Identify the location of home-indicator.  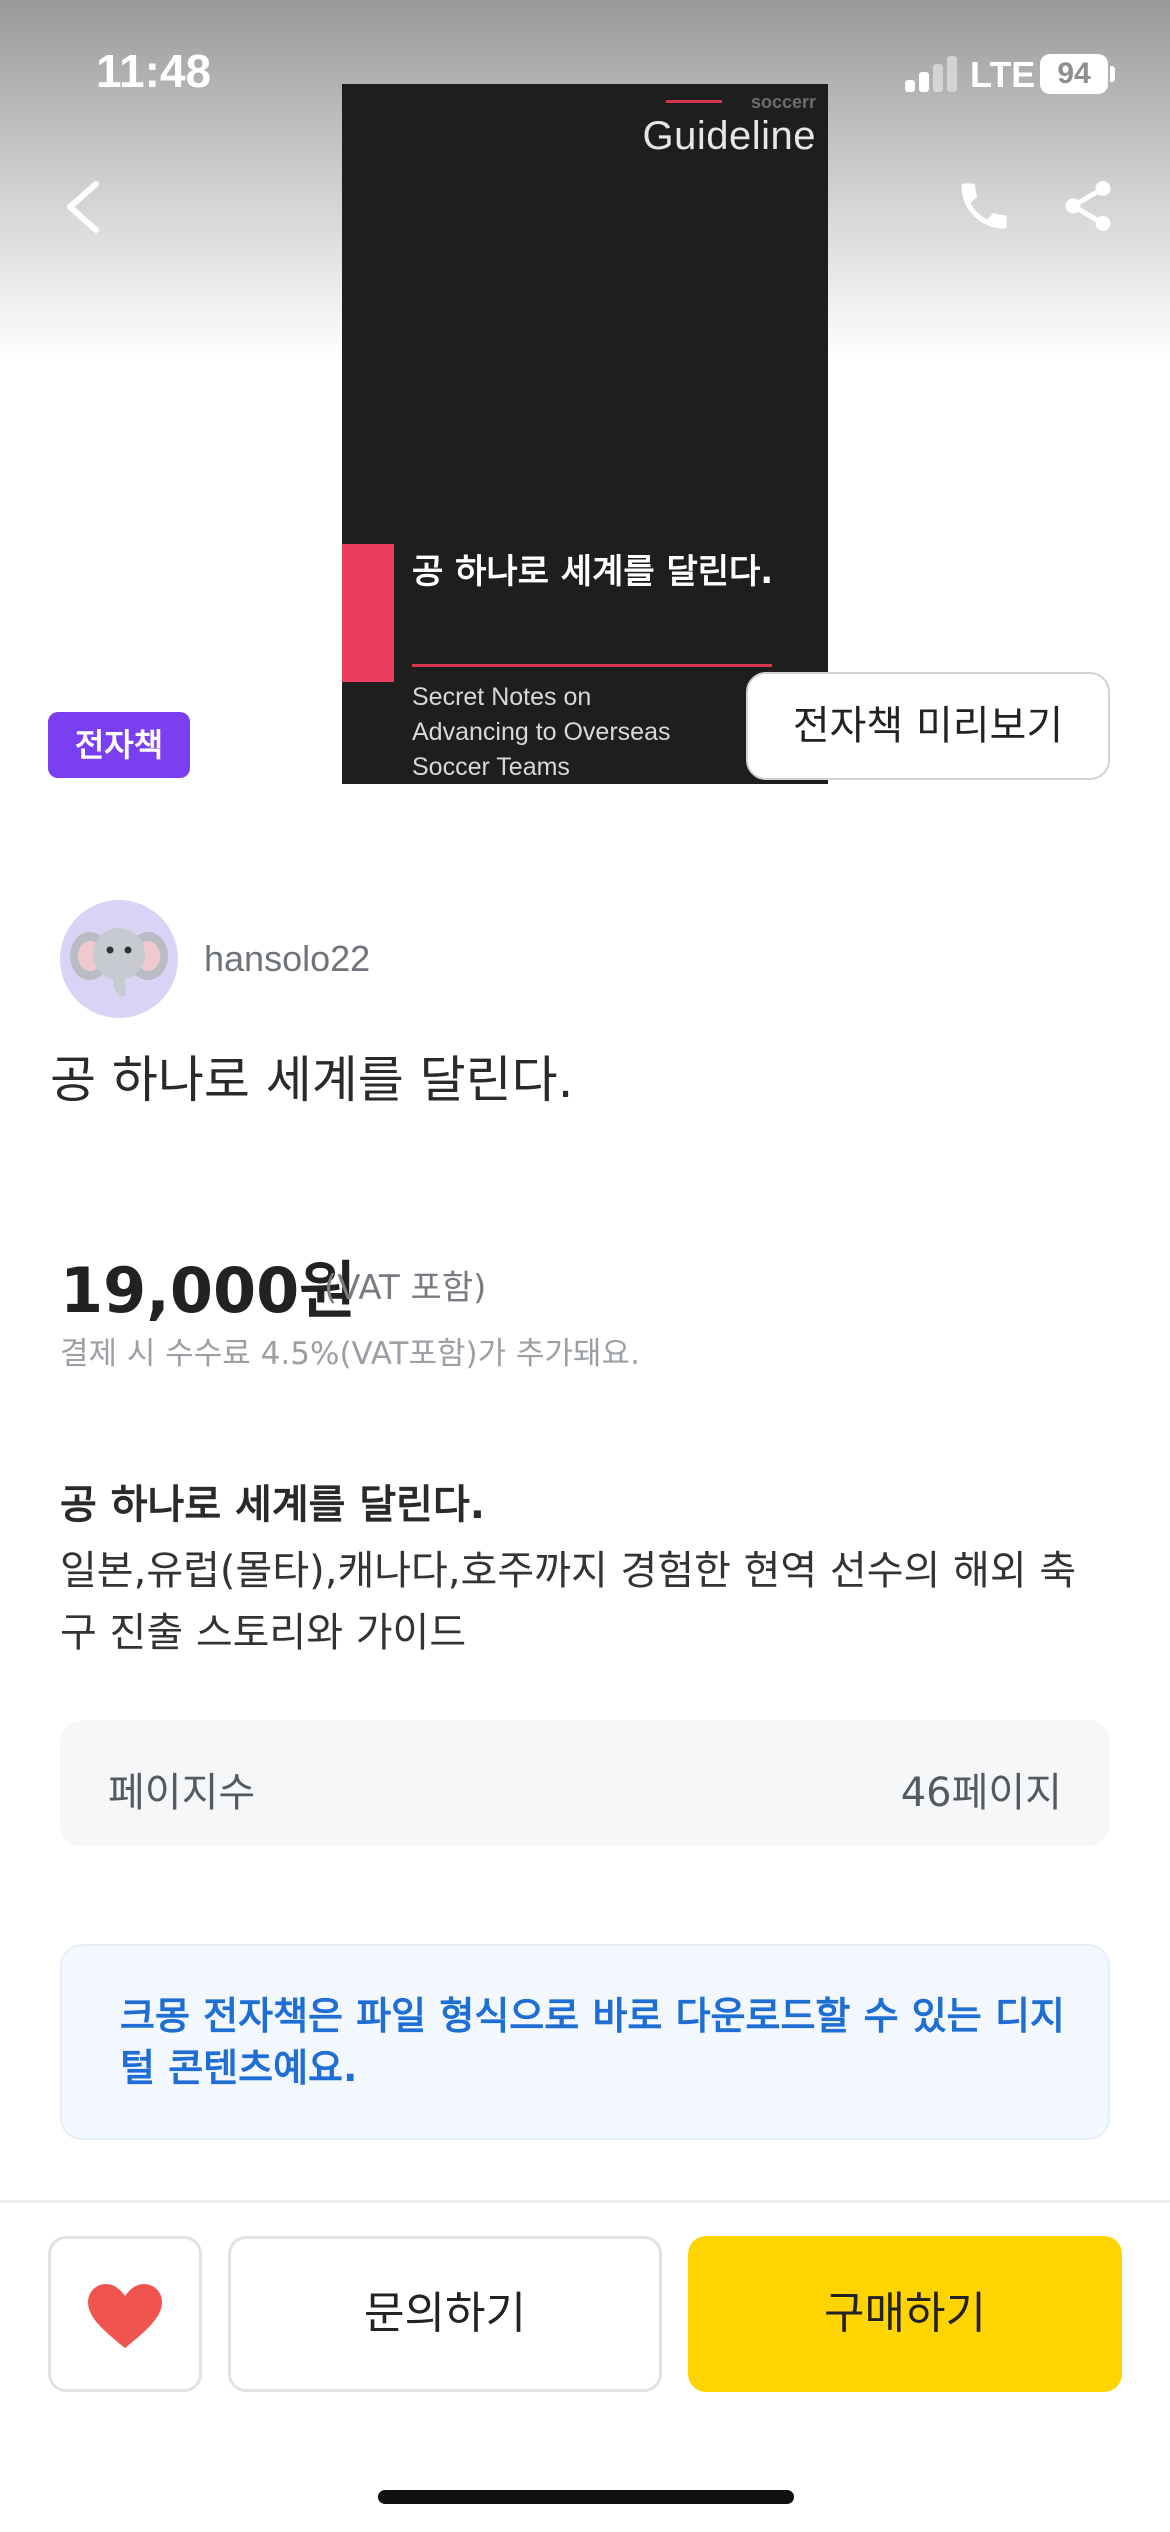
(586, 2497).